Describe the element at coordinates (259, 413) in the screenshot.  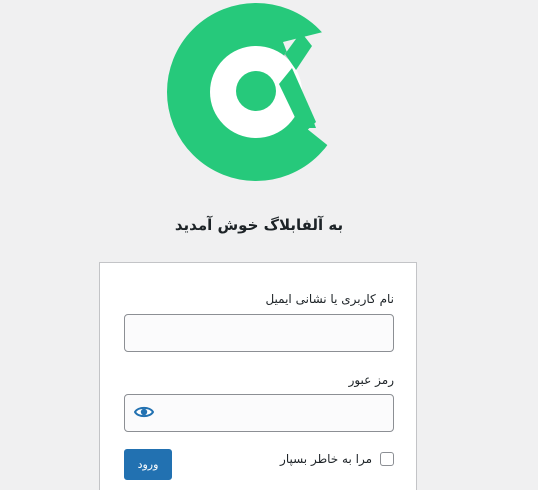
I see `password-input` at that location.